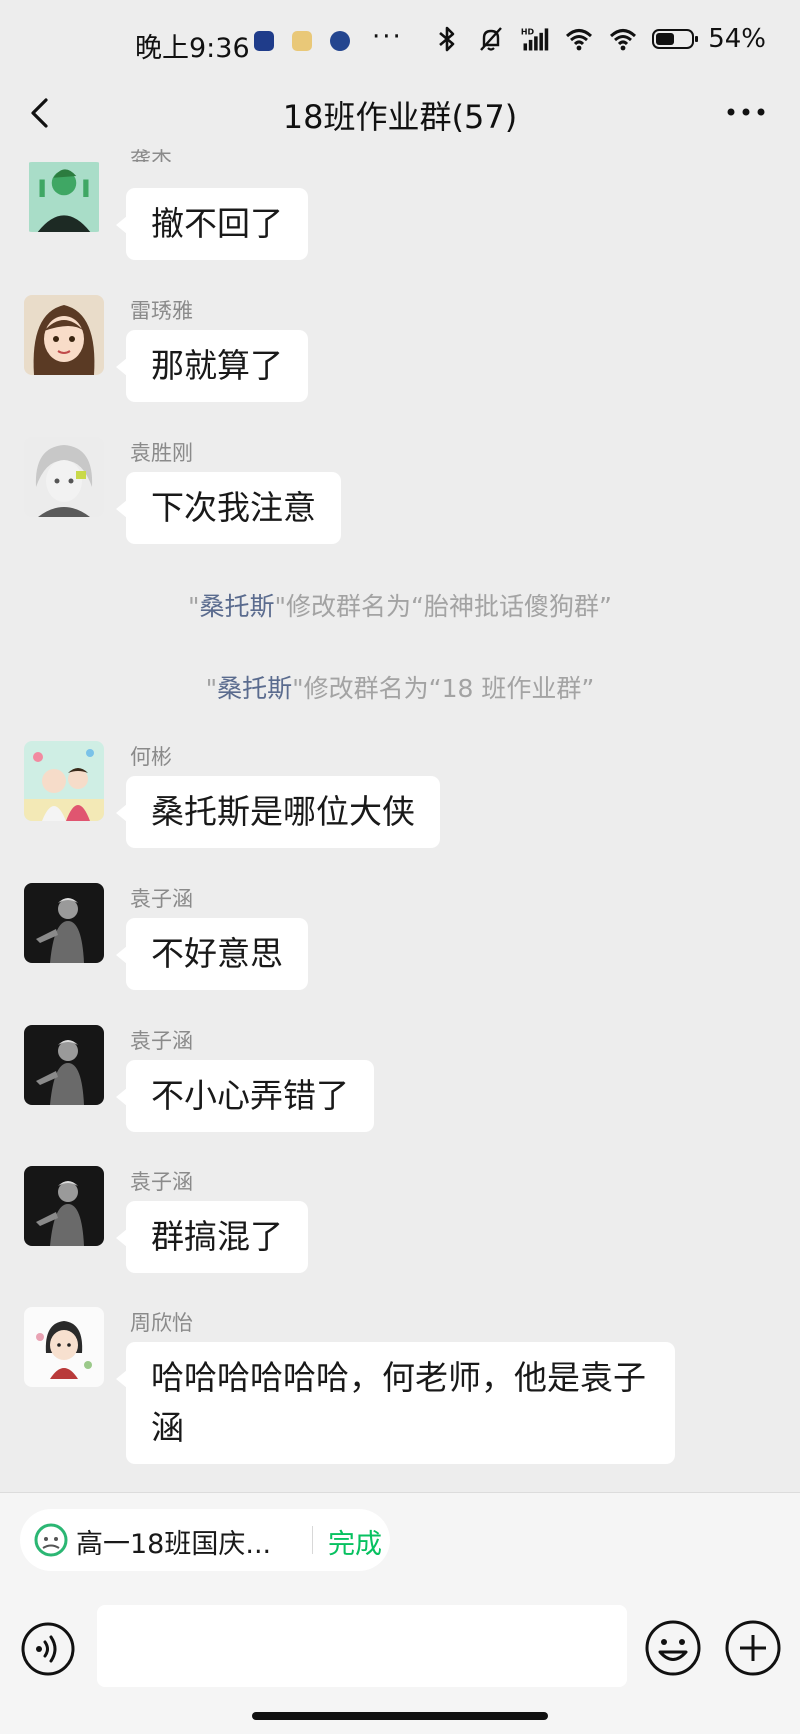 This screenshot has width=800, height=1734. What do you see at coordinates (233, 507) in the screenshot?
I see `message-text: 下次我注意` at bounding box center [233, 507].